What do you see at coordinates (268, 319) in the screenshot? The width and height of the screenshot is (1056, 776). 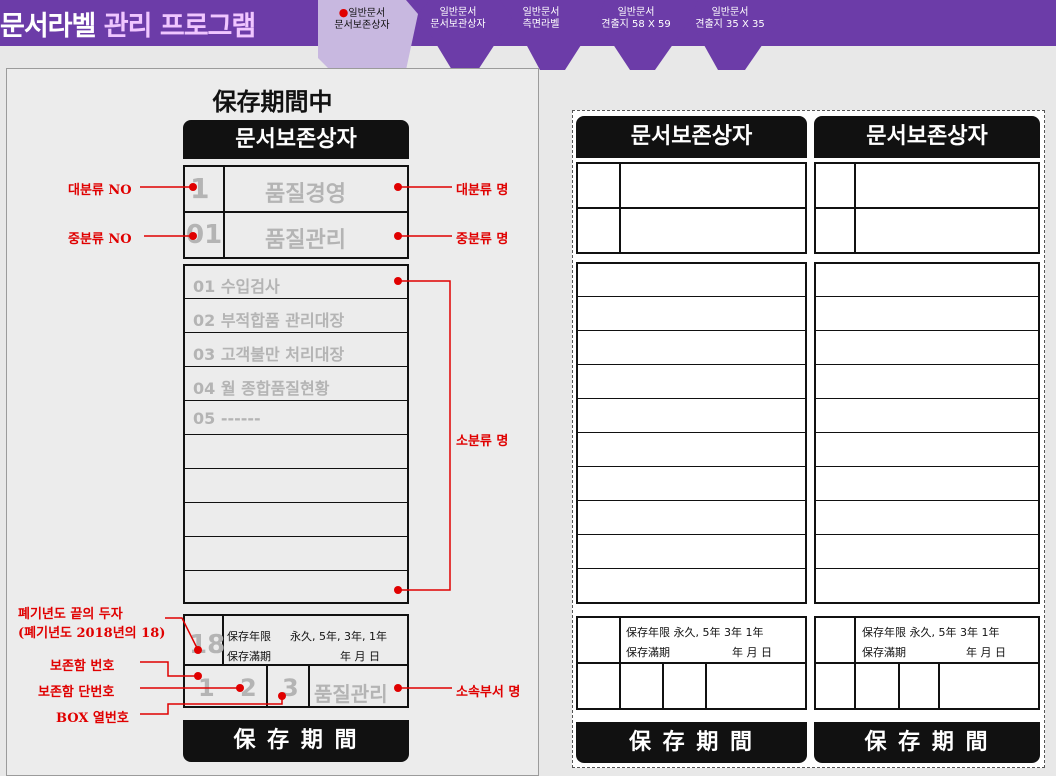 I see `sub-item-2: 02 부적합품 관리대장` at bounding box center [268, 319].